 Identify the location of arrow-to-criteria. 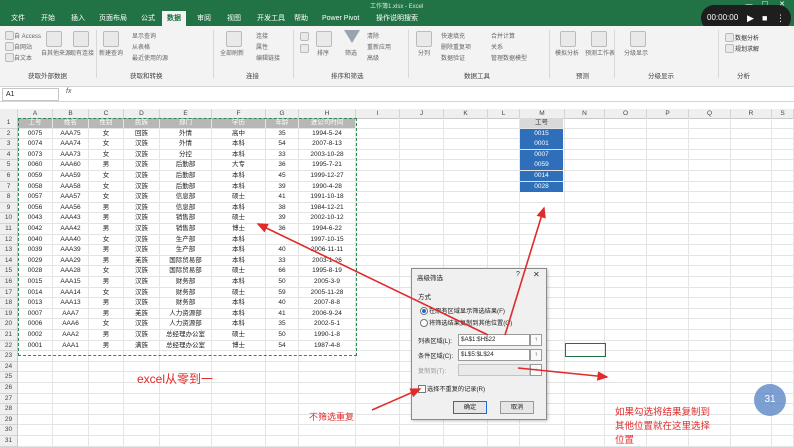
(525, 271).